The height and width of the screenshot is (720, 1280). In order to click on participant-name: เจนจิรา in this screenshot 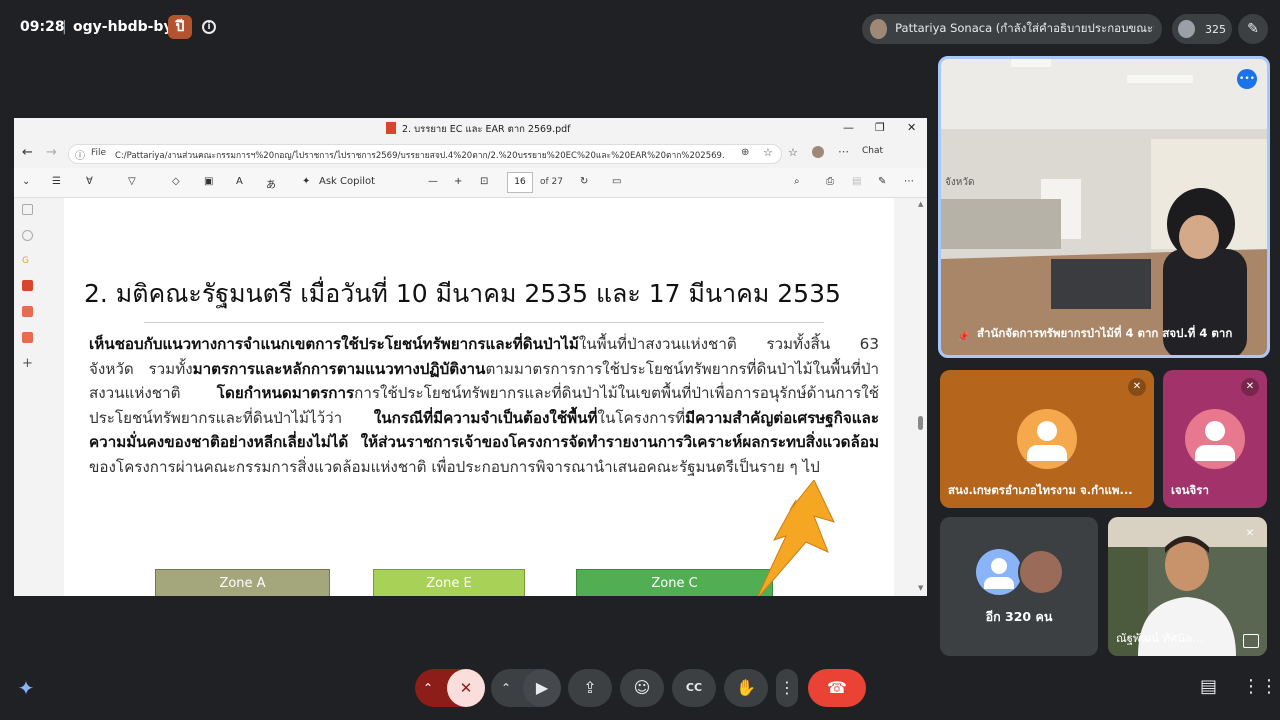, I will do `click(1190, 490)`.